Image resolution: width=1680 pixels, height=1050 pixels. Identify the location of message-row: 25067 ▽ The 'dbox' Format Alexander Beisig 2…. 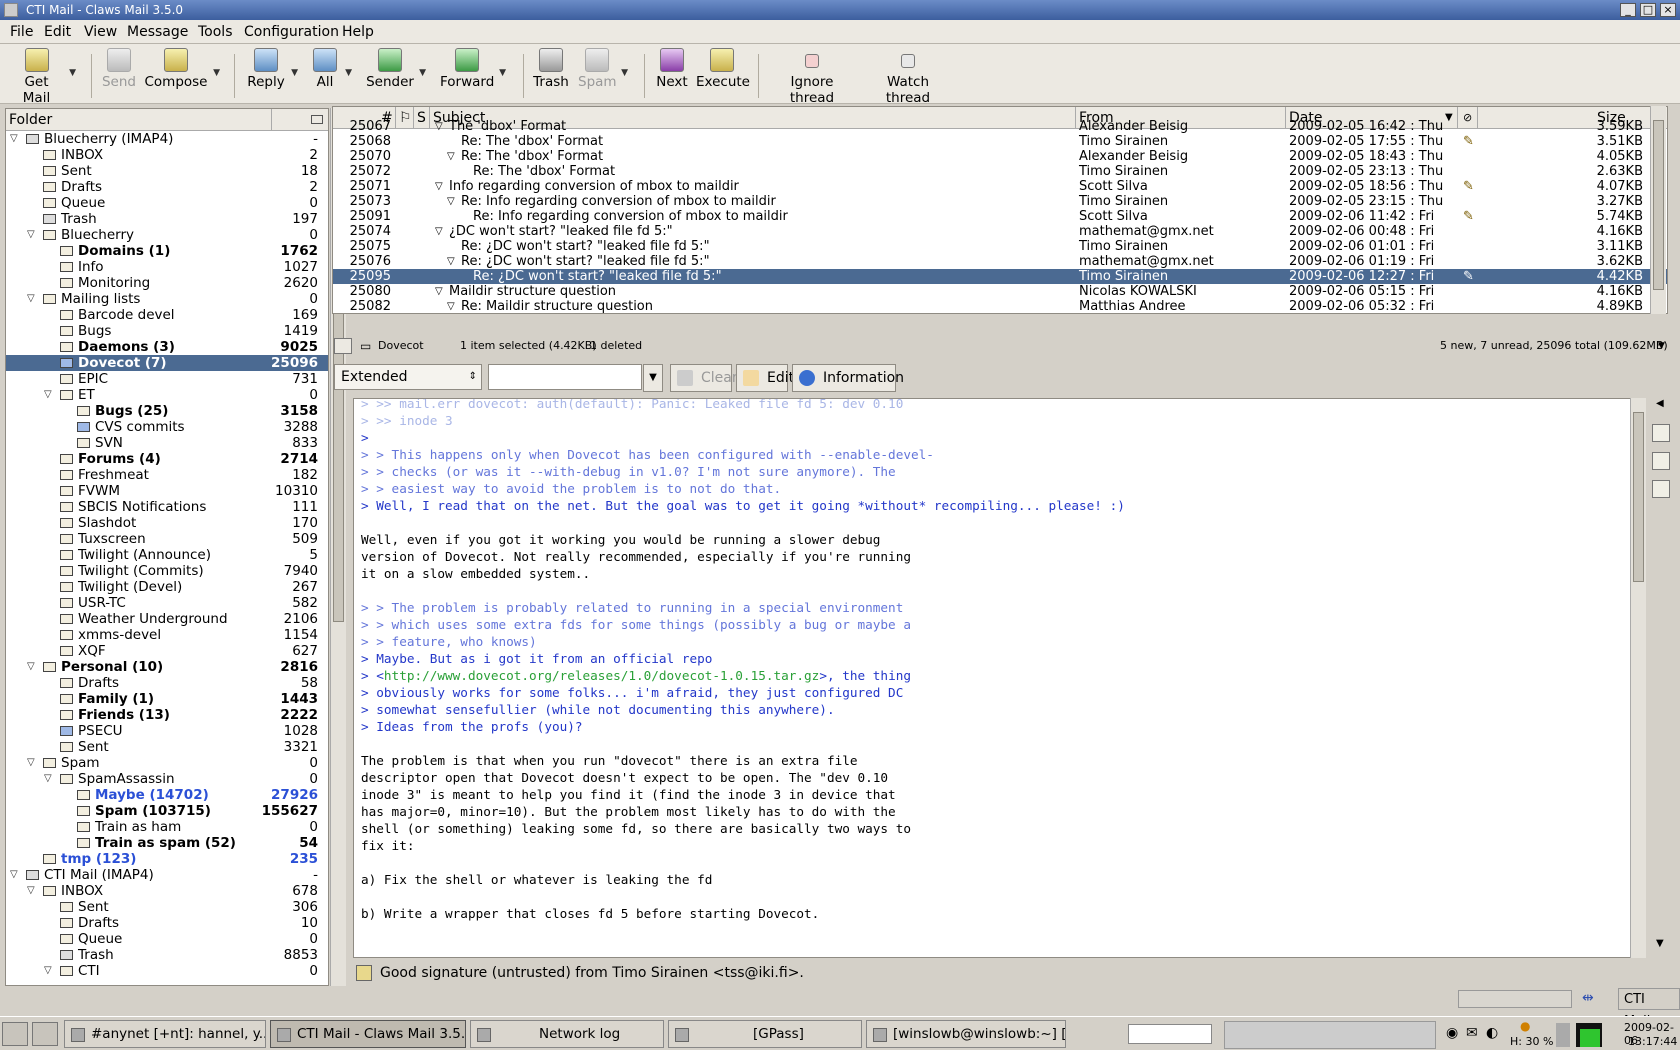
(1000, 126).